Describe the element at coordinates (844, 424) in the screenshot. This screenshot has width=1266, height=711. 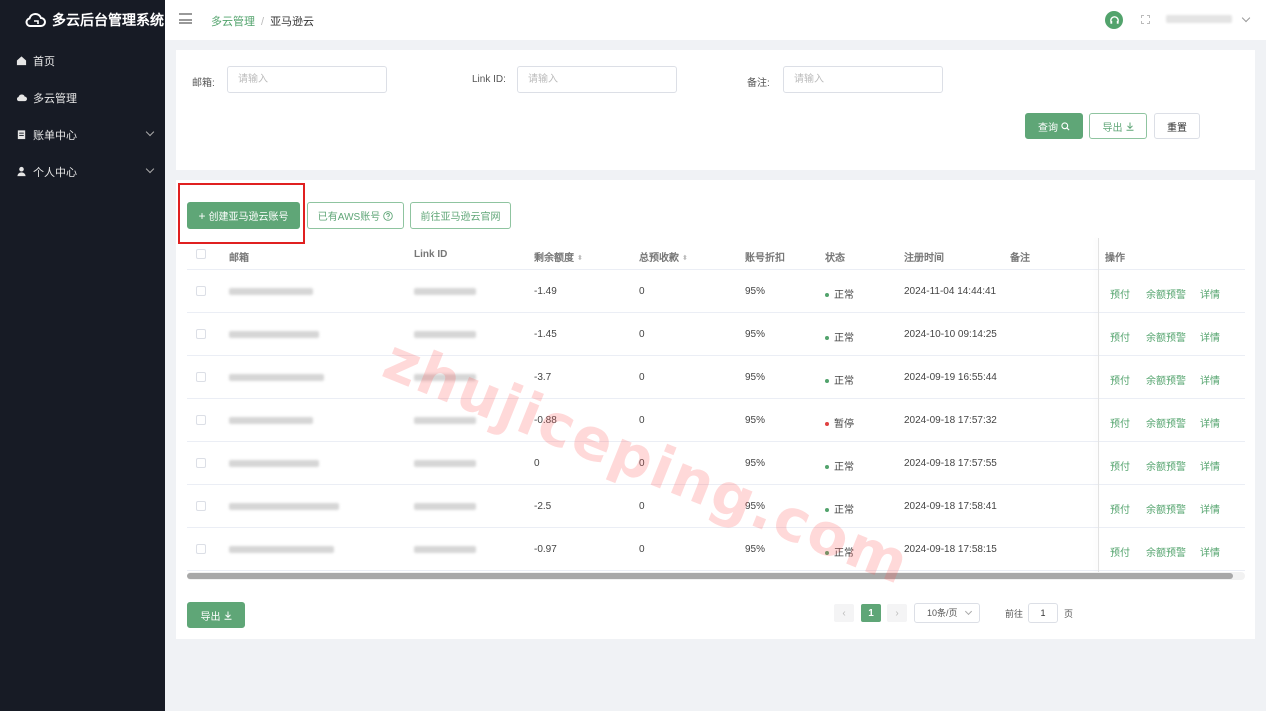
I see `status-text: 暂停` at that location.